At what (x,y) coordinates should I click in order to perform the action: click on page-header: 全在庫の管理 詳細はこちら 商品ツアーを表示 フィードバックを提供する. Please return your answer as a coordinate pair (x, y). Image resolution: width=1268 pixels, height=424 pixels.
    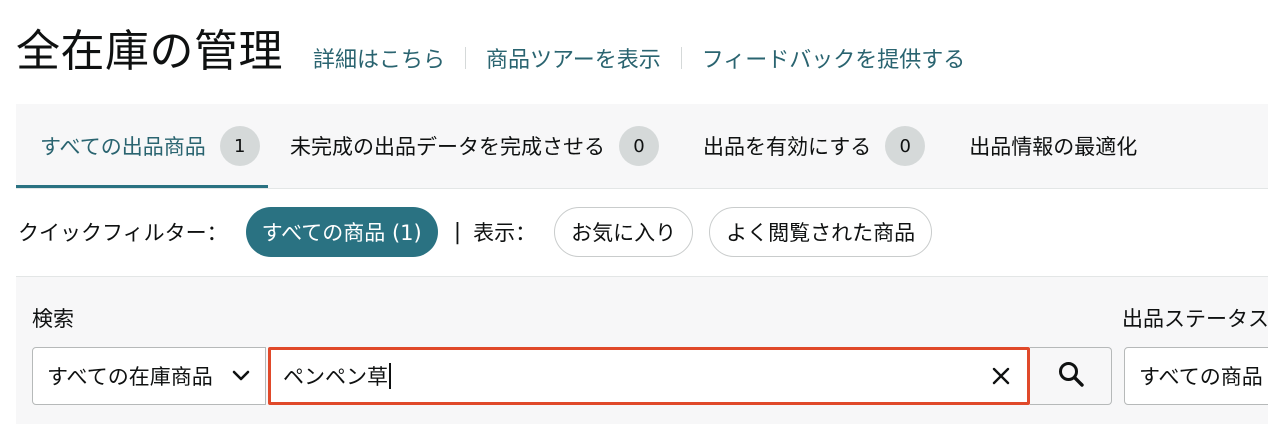
    Looking at the image, I should click on (490, 52).